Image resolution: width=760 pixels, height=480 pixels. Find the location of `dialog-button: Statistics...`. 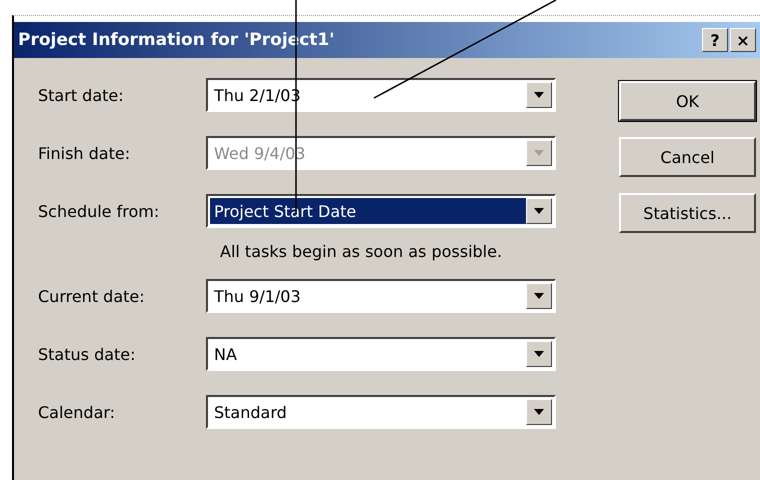

dialog-button: Statistics... is located at coordinates (687, 213).